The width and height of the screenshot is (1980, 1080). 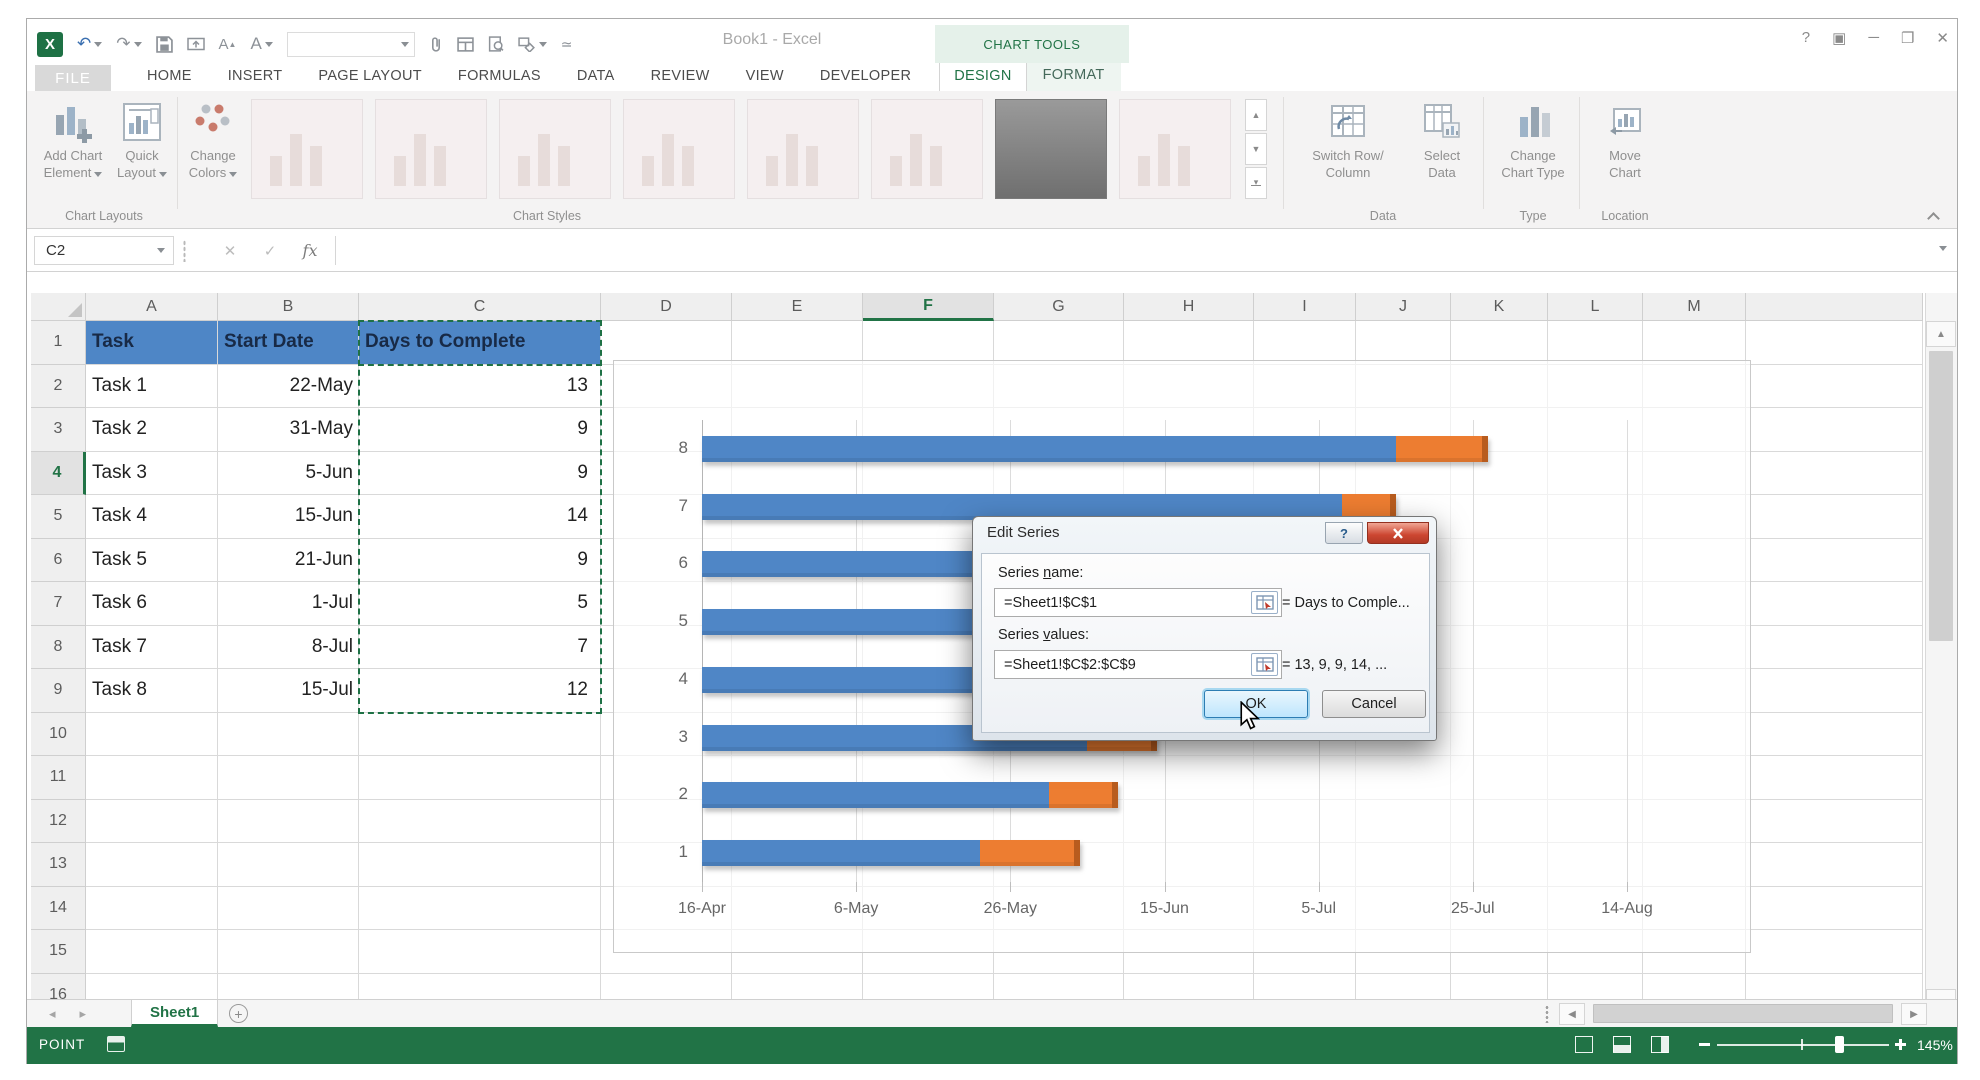 I want to click on series-name-input: =Sheet1!$C$1, so click(x=1138, y=602).